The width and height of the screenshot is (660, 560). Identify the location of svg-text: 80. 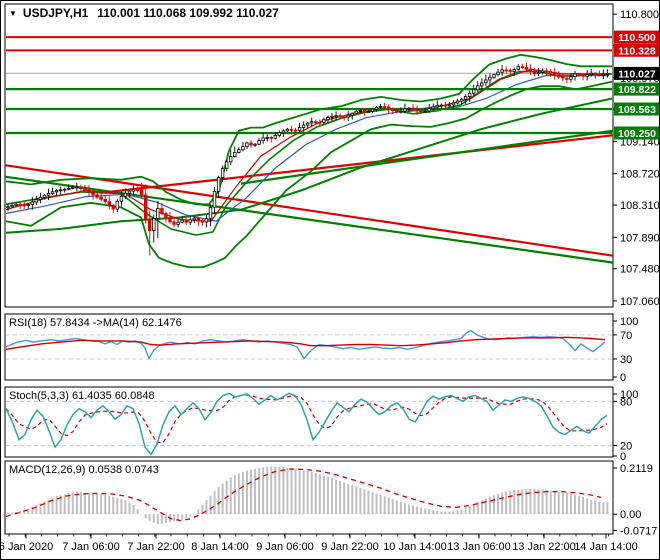
(626, 402).